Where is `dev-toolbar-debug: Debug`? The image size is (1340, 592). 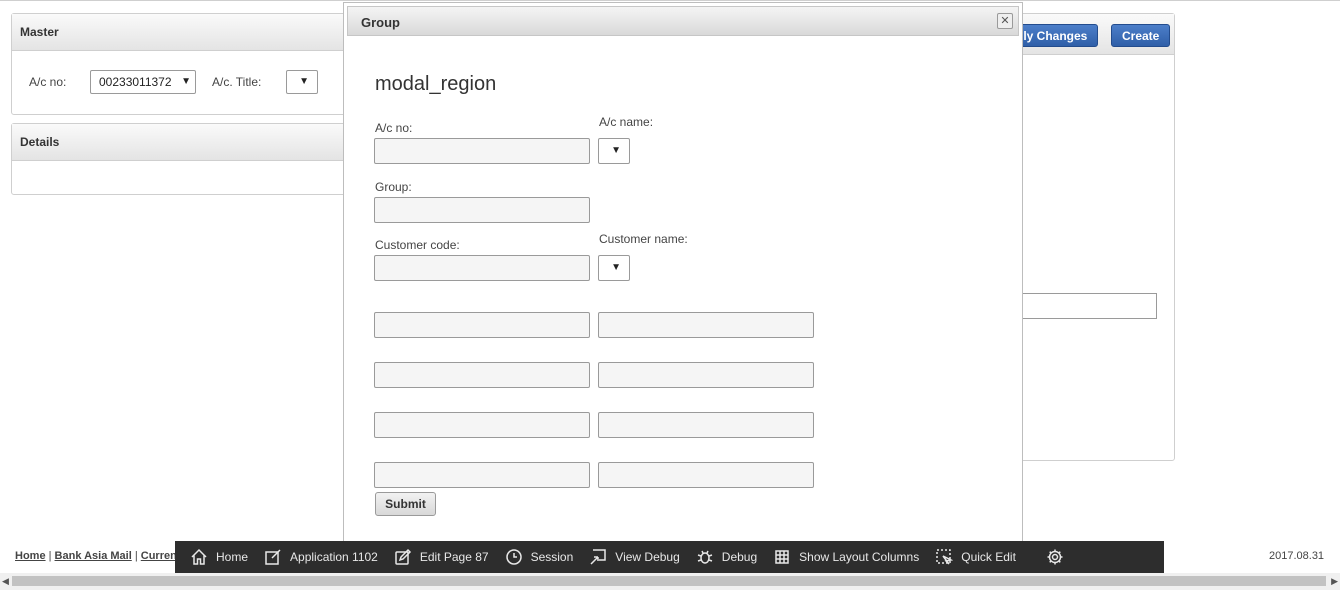
dev-toolbar-debug: Debug is located at coordinates (726, 557).